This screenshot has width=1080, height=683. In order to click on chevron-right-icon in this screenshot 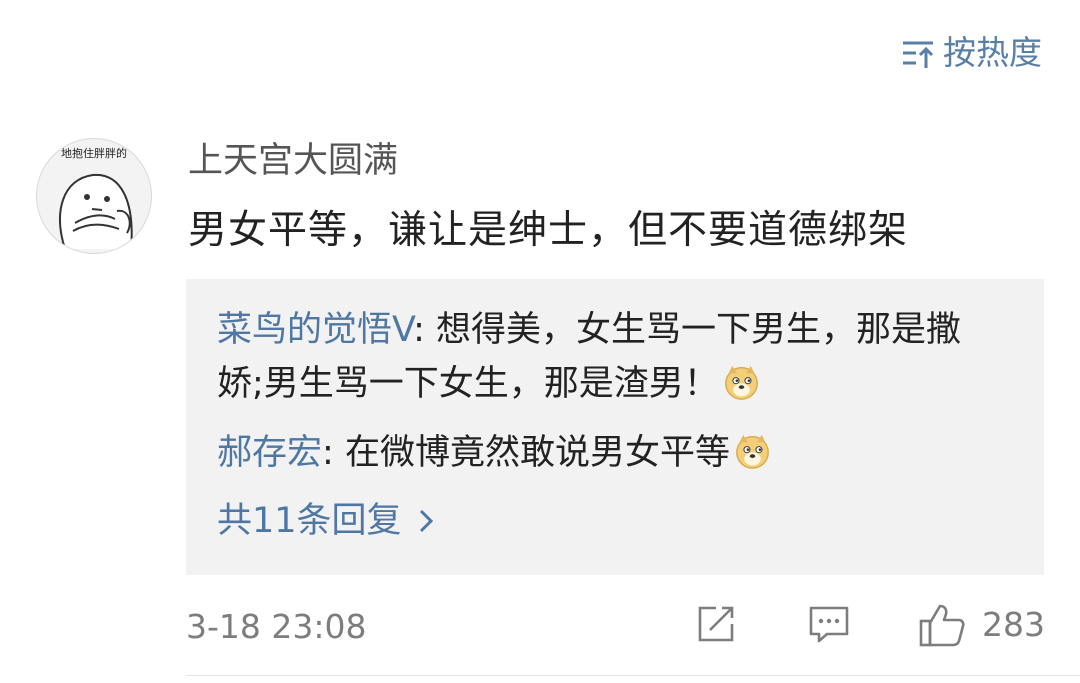, I will do `click(426, 521)`.